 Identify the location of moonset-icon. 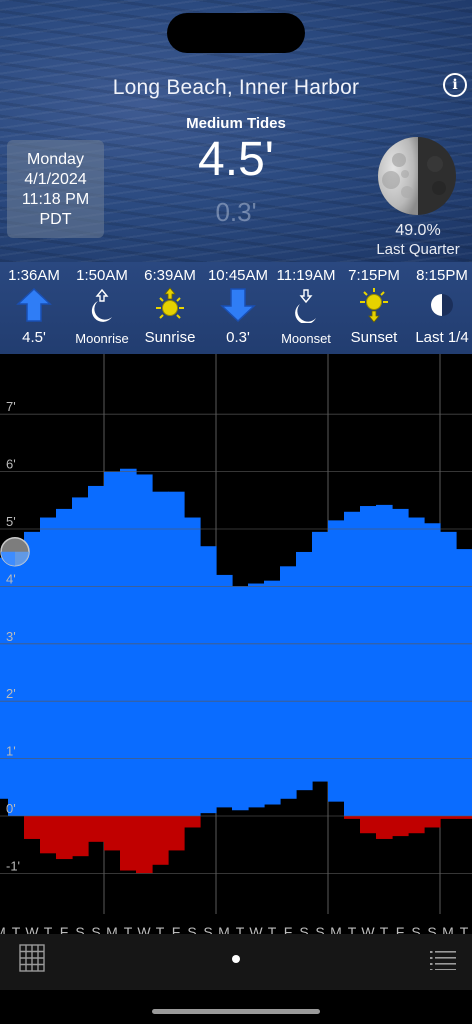
(305, 306).